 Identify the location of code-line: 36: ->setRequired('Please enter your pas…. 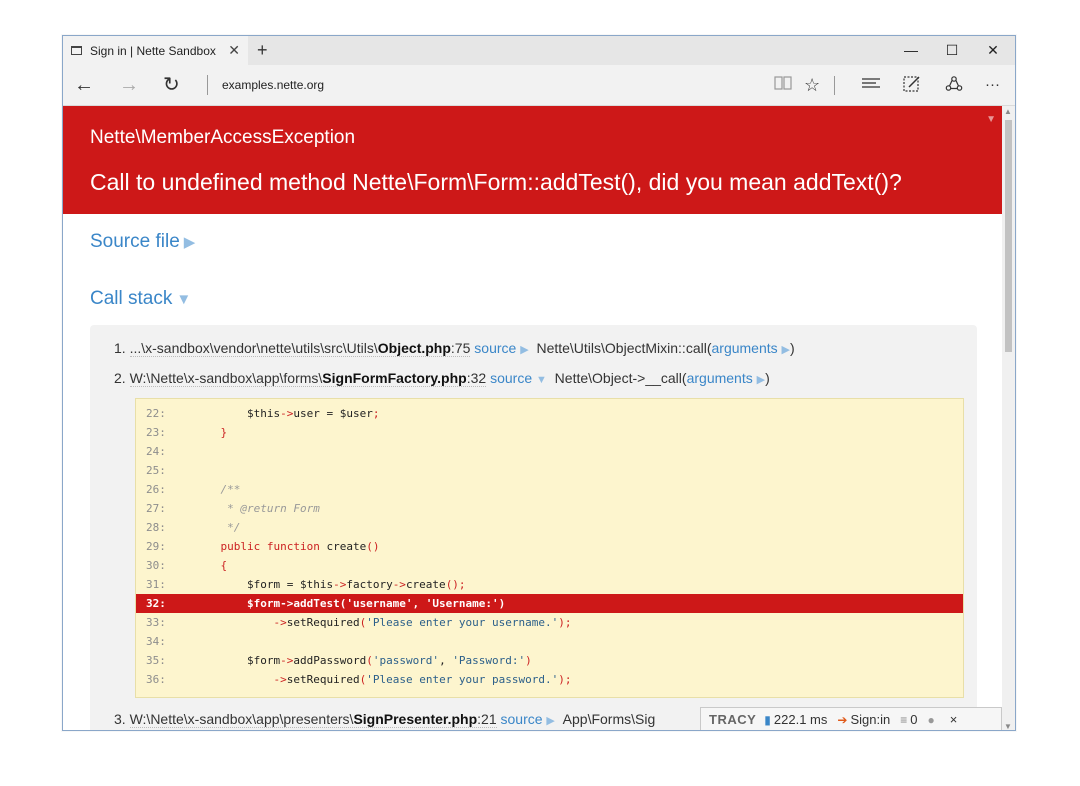
(549, 679).